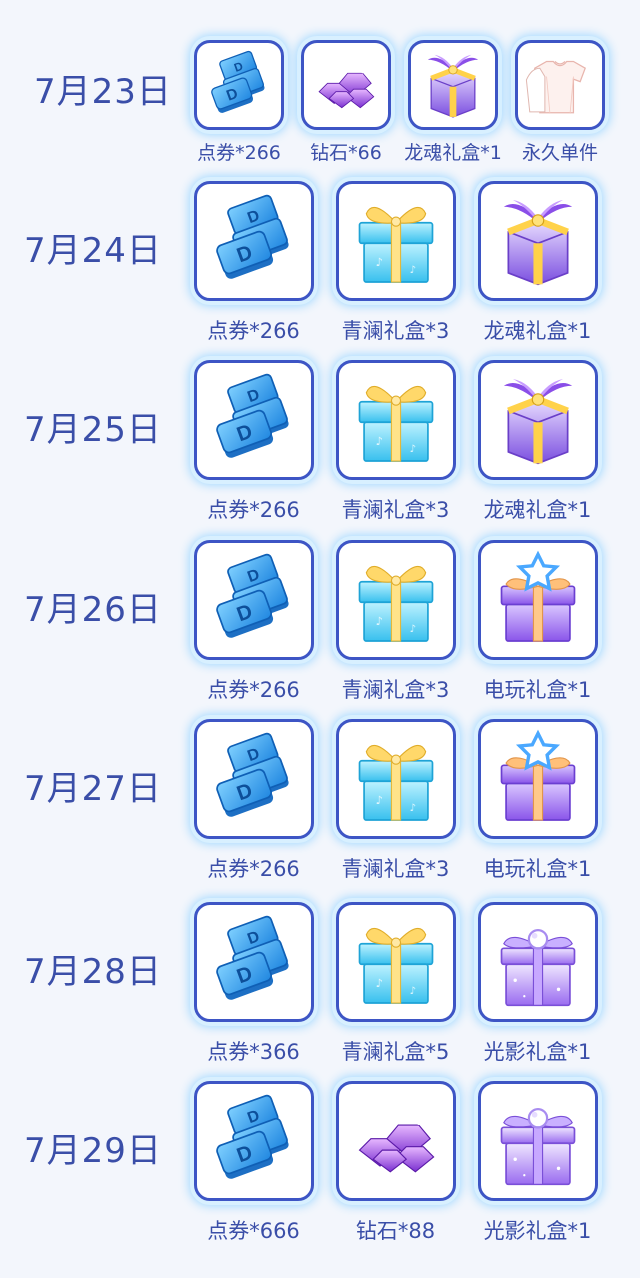  I want to click on reward-item: D D 点券*666, so click(253, 1162).